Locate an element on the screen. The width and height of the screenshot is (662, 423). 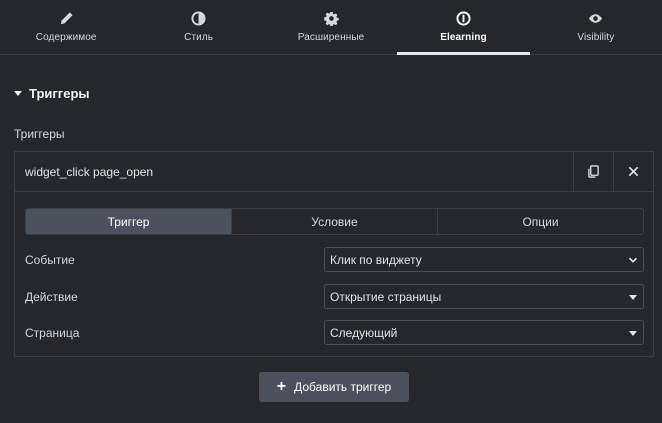
add-trigger-label: Добавить триггер is located at coordinates (343, 387).